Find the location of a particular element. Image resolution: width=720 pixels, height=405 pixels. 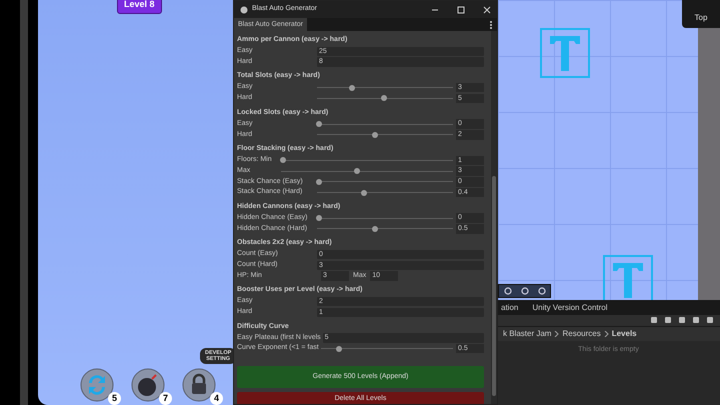

breadcrumb-item: Levels is located at coordinates (624, 334).